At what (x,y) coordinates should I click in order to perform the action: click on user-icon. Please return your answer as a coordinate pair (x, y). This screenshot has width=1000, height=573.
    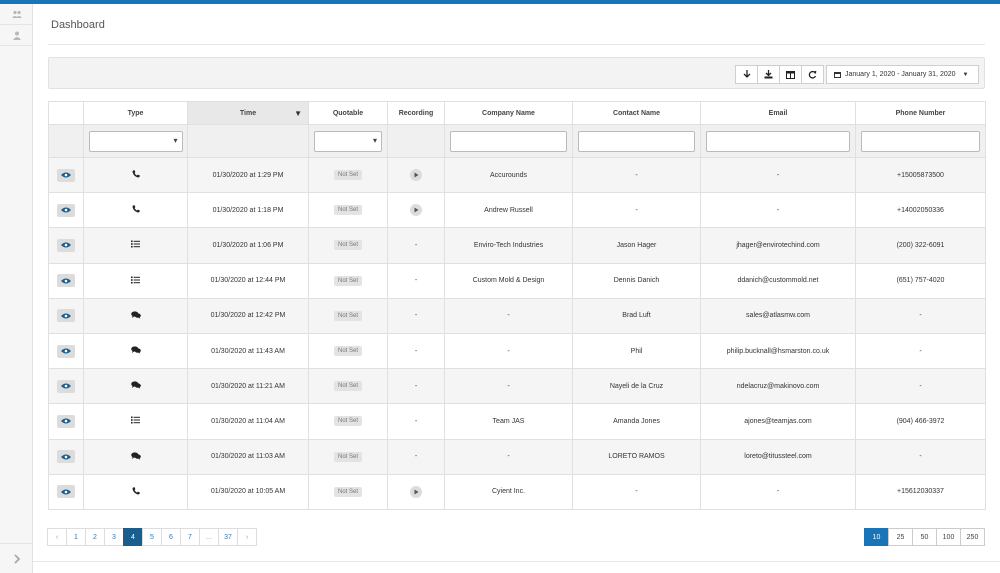
    Looking at the image, I should click on (16, 35).